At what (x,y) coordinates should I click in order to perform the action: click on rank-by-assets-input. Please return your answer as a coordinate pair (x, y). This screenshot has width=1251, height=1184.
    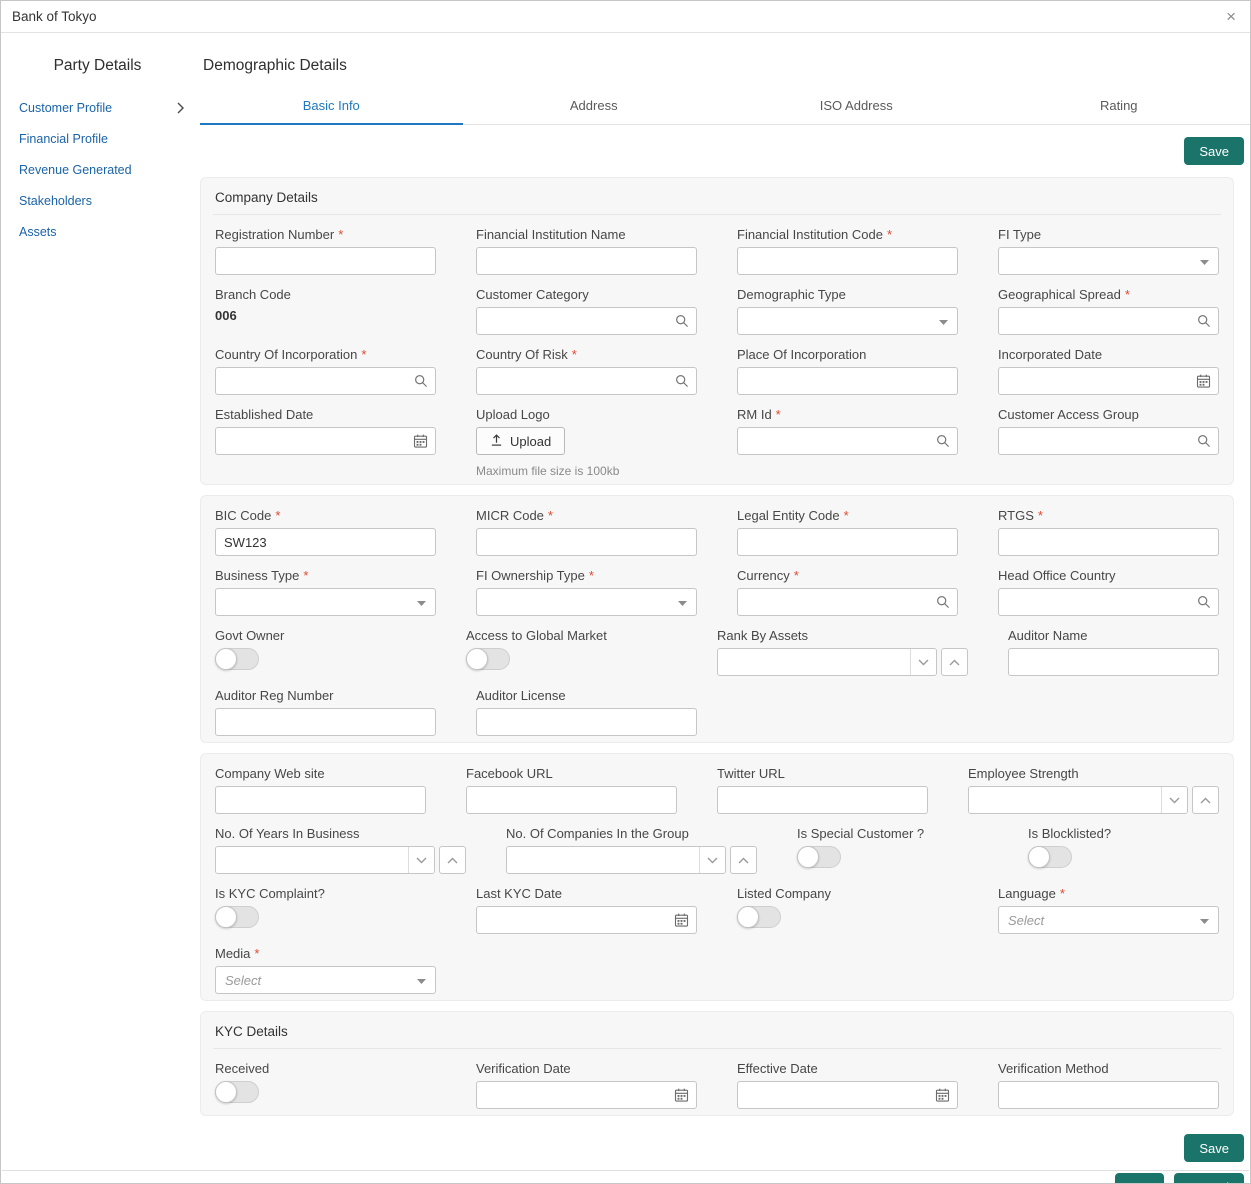
    Looking at the image, I should click on (814, 662).